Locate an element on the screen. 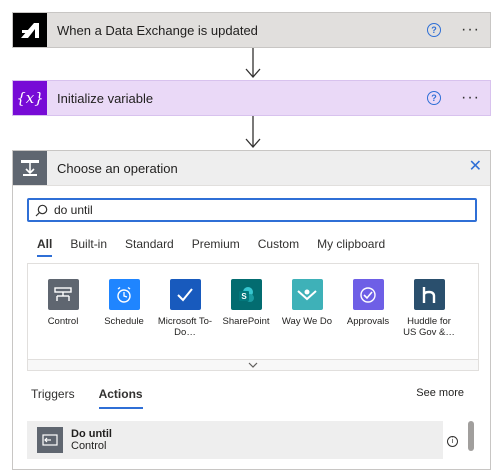 This screenshot has height=470, width=502. search-input is located at coordinates (254, 210).